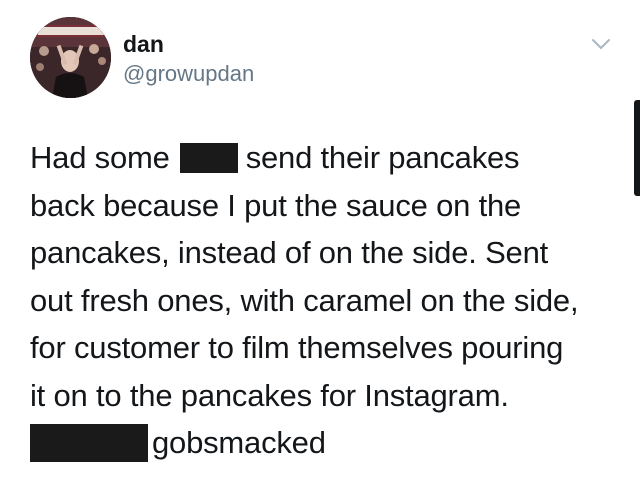 Image resolution: width=640 pixels, height=491 pixels. Describe the element at coordinates (188, 74) in the screenshot. I see `user-handle: @growupdan` at that location.